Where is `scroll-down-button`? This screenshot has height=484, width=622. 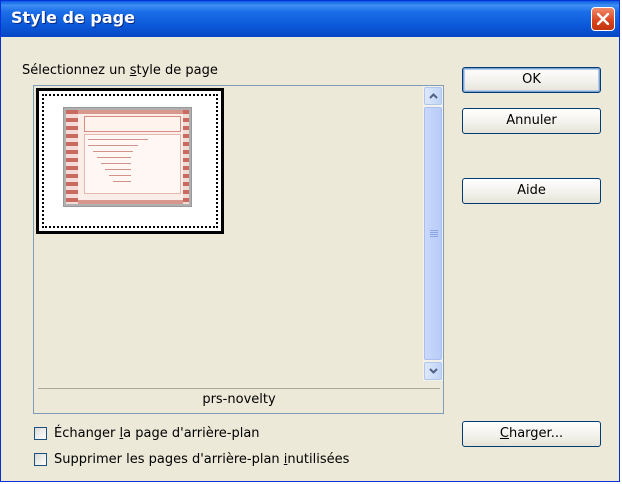
scroll-down-button is located at coordinates (433, 371).